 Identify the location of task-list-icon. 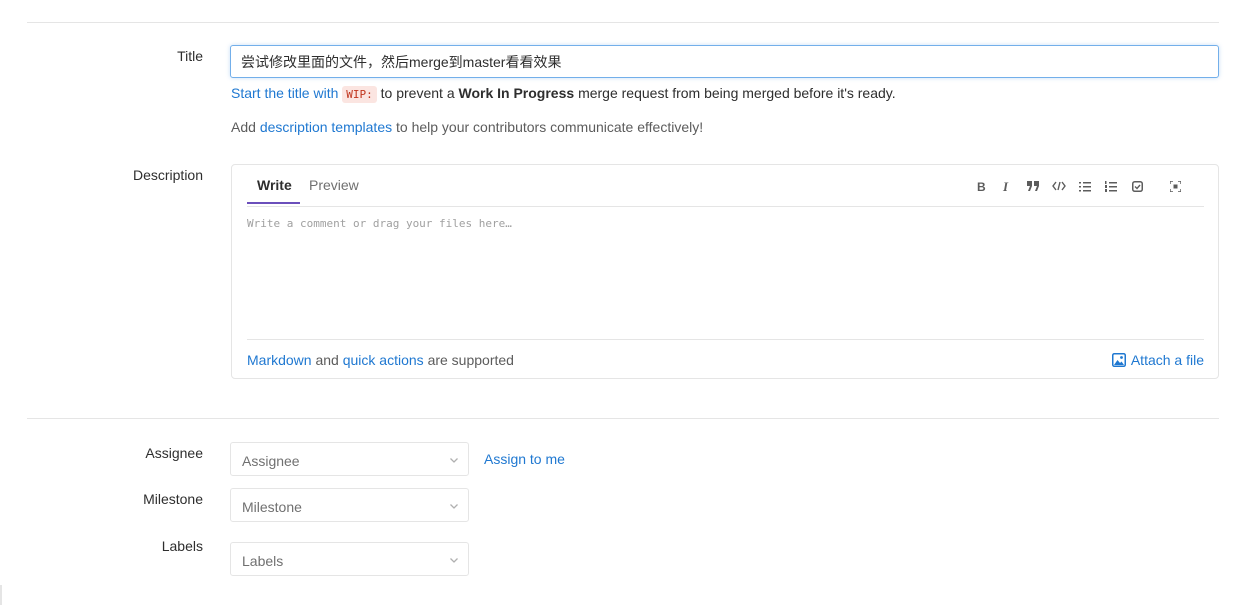
(1137, 186).